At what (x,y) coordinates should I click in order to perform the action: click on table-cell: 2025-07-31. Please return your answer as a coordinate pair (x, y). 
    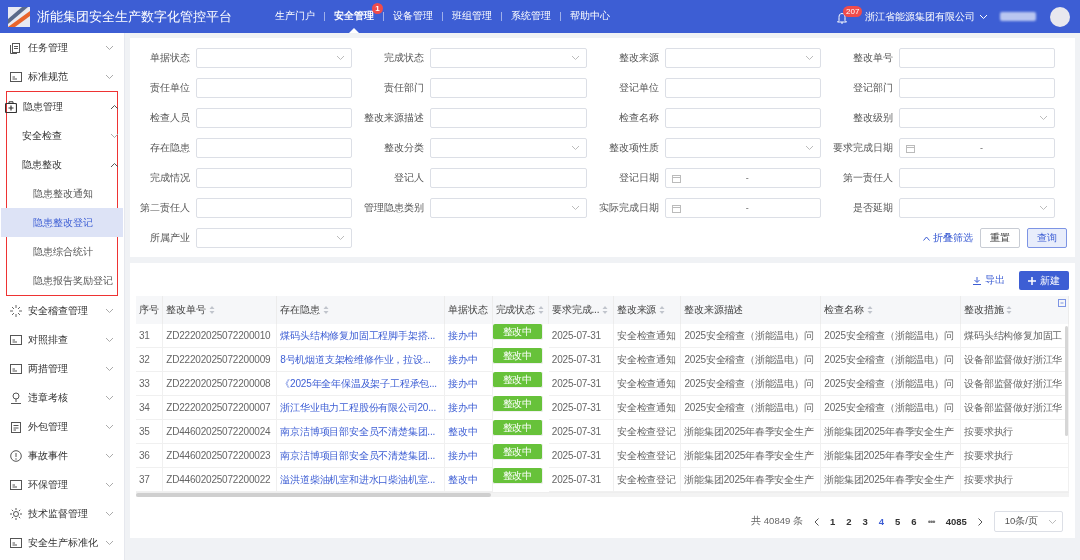
    Looking at the image, I should click on (576, 359).